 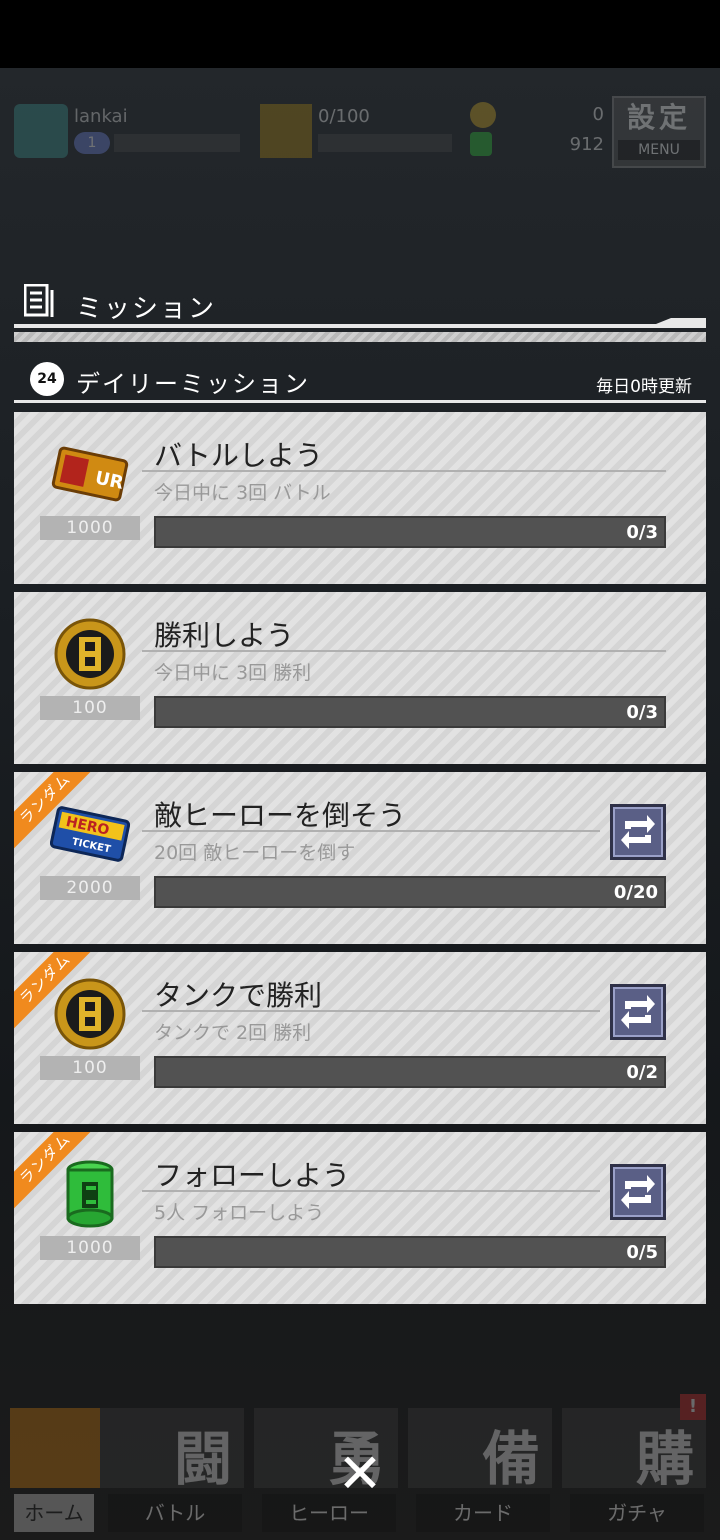 What do you see at coordinates (360, 337) in the screenshot?
I see `tab-strip` at bounding box center [360, 337].